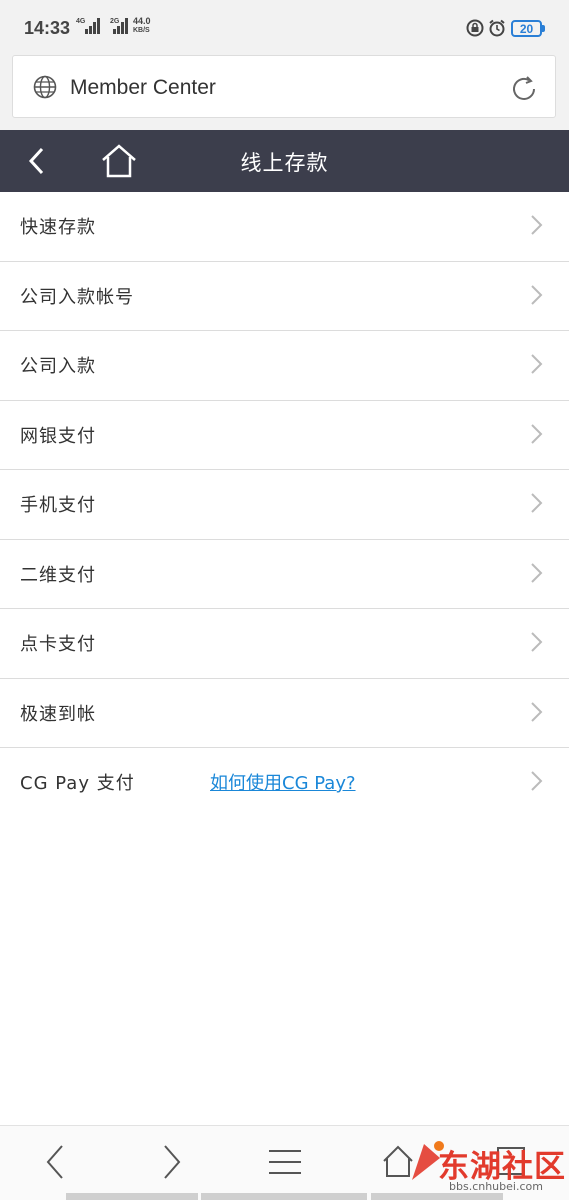 This screenshot has width=569, height=1200. I want to click on menu-item-label: 公司入款, so click(58, 366).